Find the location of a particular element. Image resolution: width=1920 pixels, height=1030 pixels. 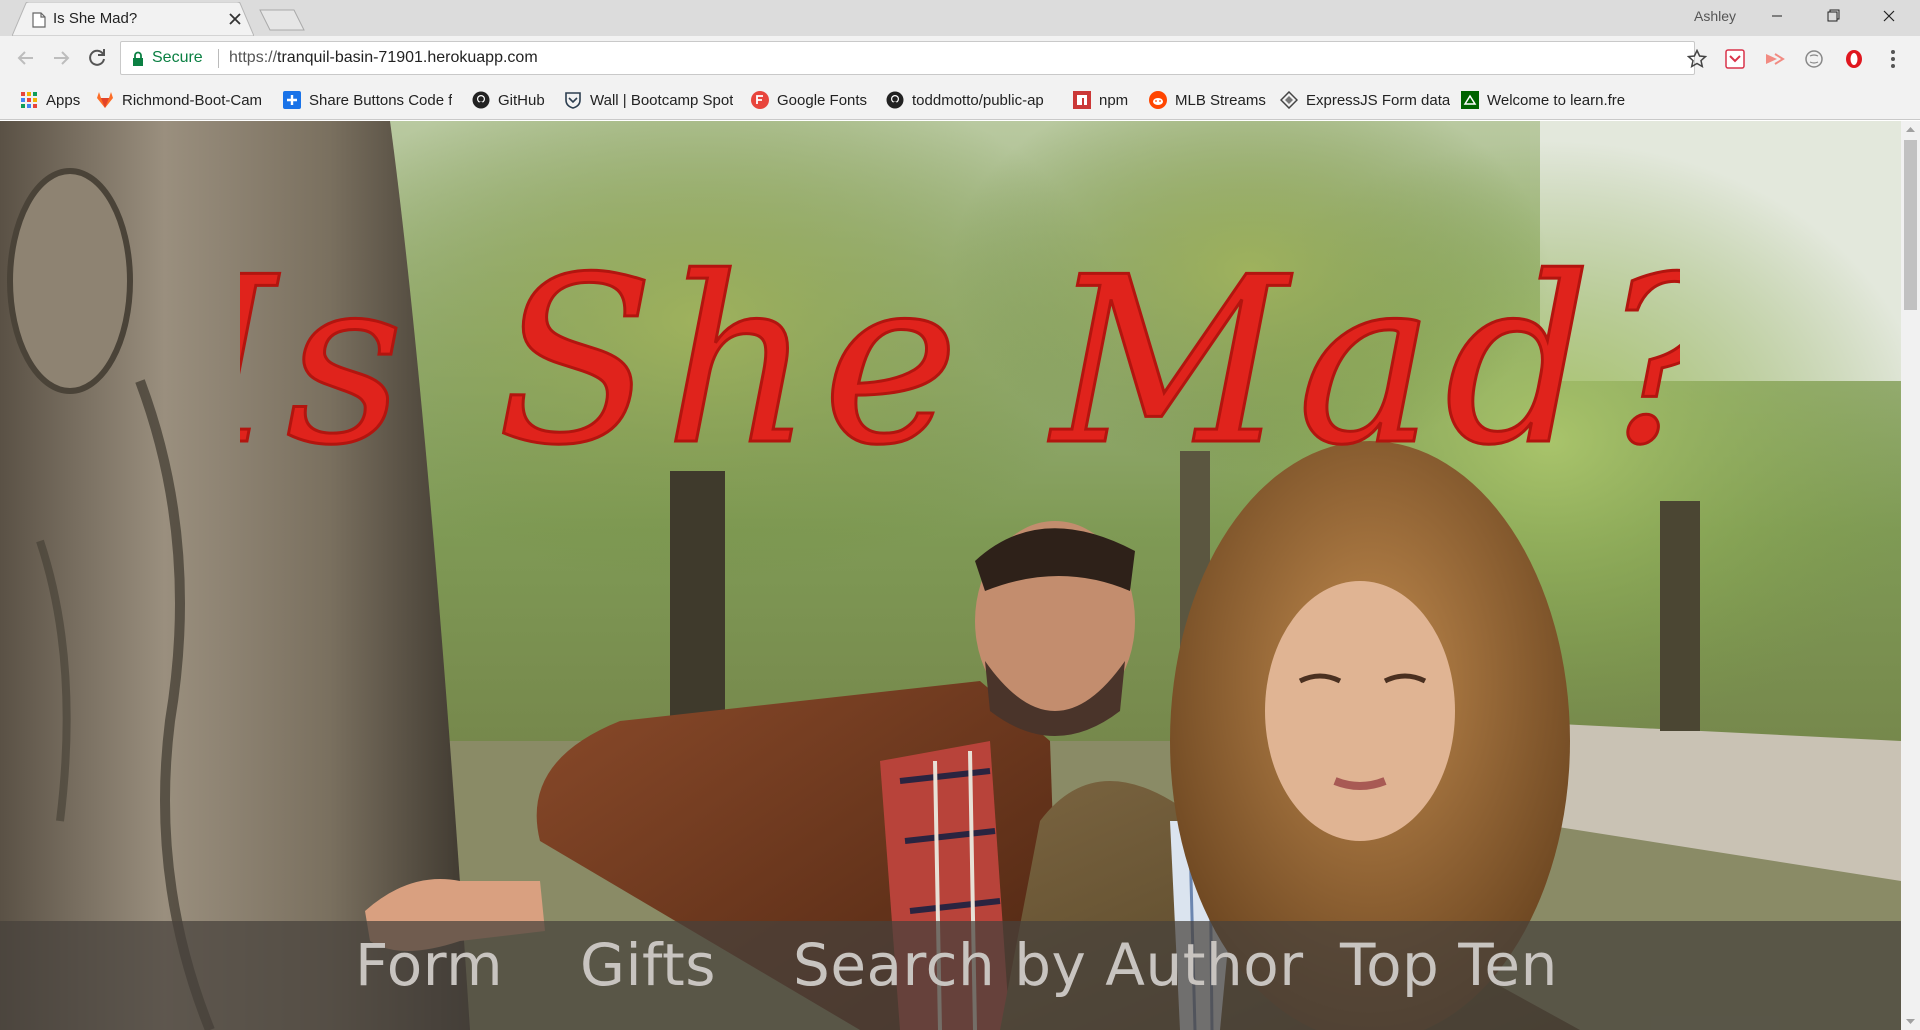

bookmark-label: Apps is located at coordinates (63, 100).